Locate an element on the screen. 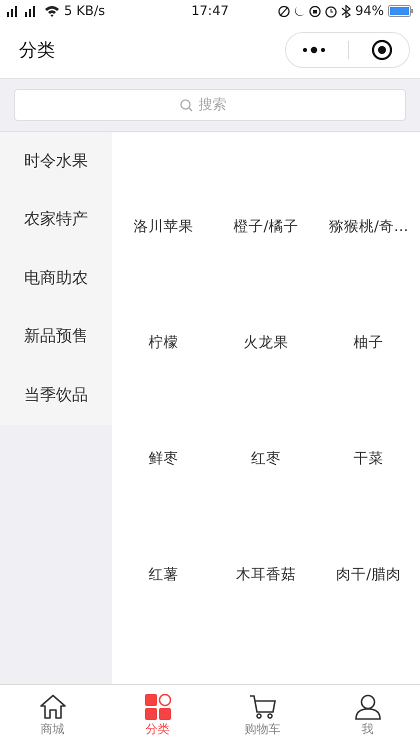  search-field: 搜索 is located at coordinates (218, 105).